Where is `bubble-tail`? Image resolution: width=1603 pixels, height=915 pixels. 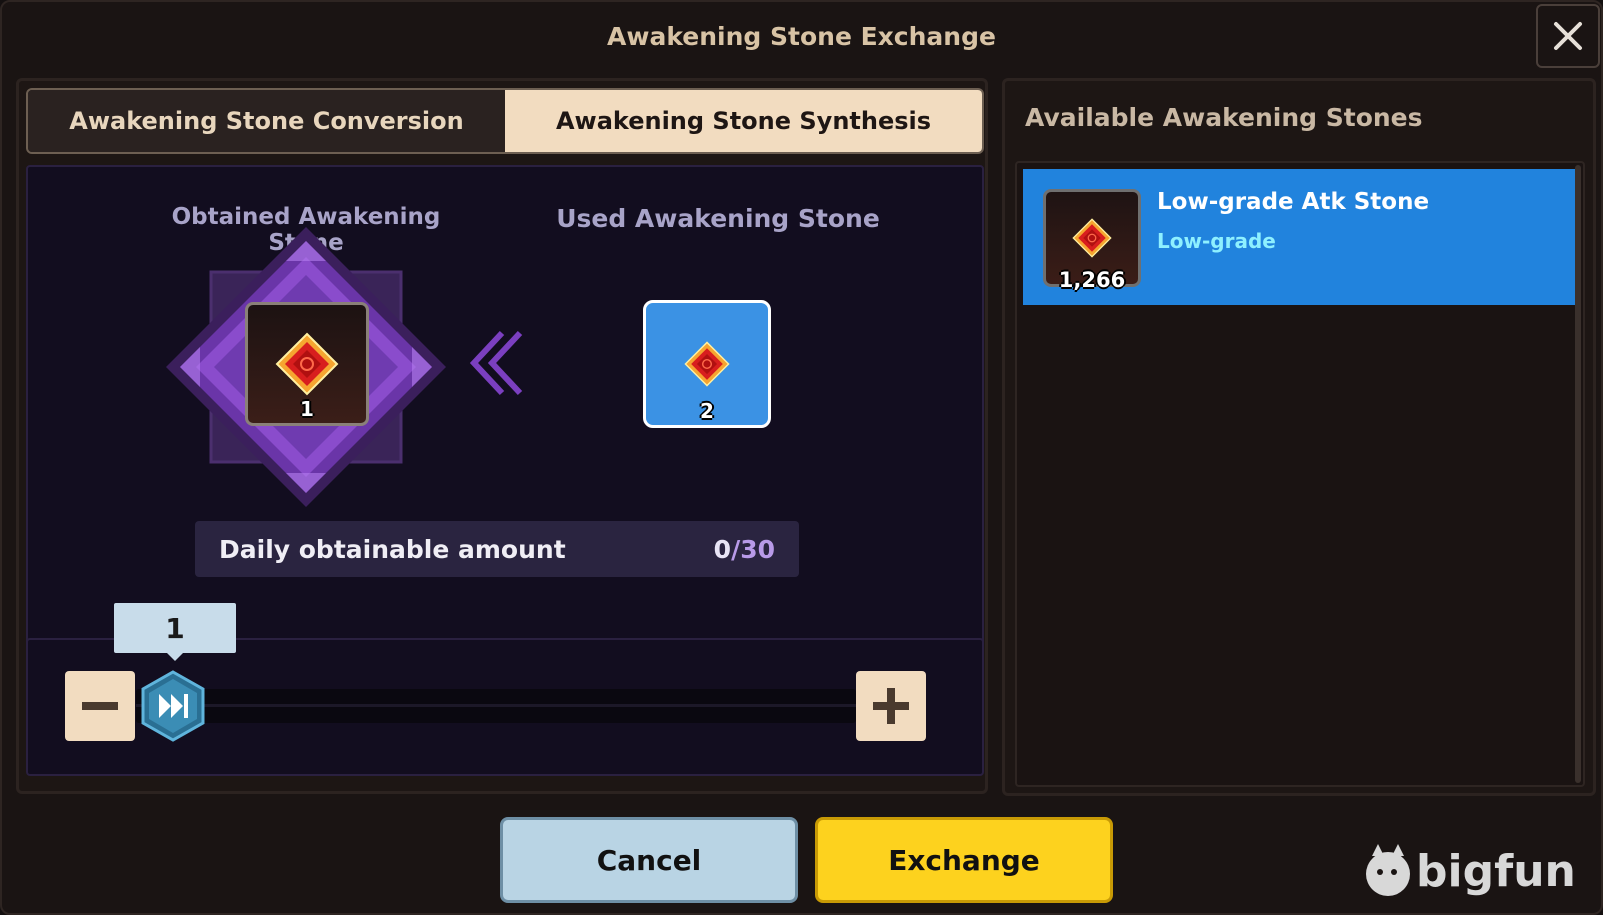 bubble-tail is located at coordinates (175, 657).